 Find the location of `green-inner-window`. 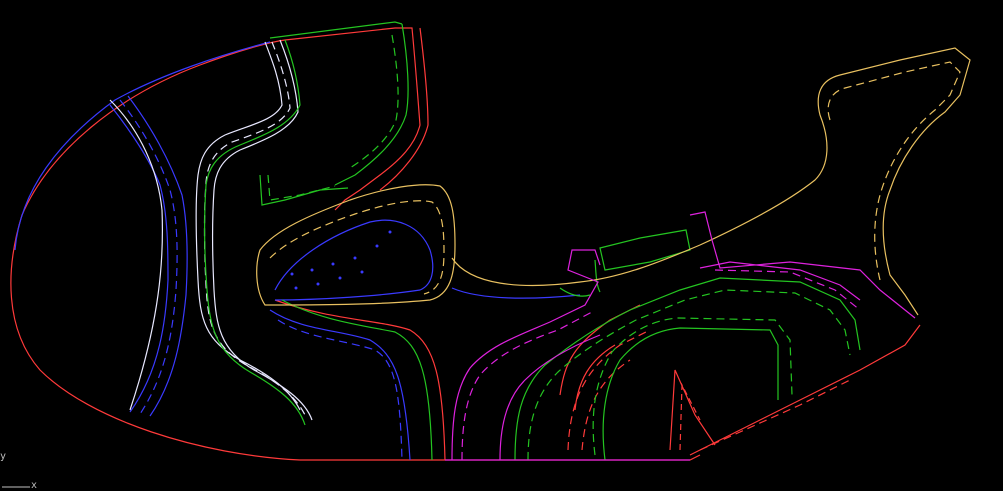

green-inner-window is located at coordinates (690, 394).